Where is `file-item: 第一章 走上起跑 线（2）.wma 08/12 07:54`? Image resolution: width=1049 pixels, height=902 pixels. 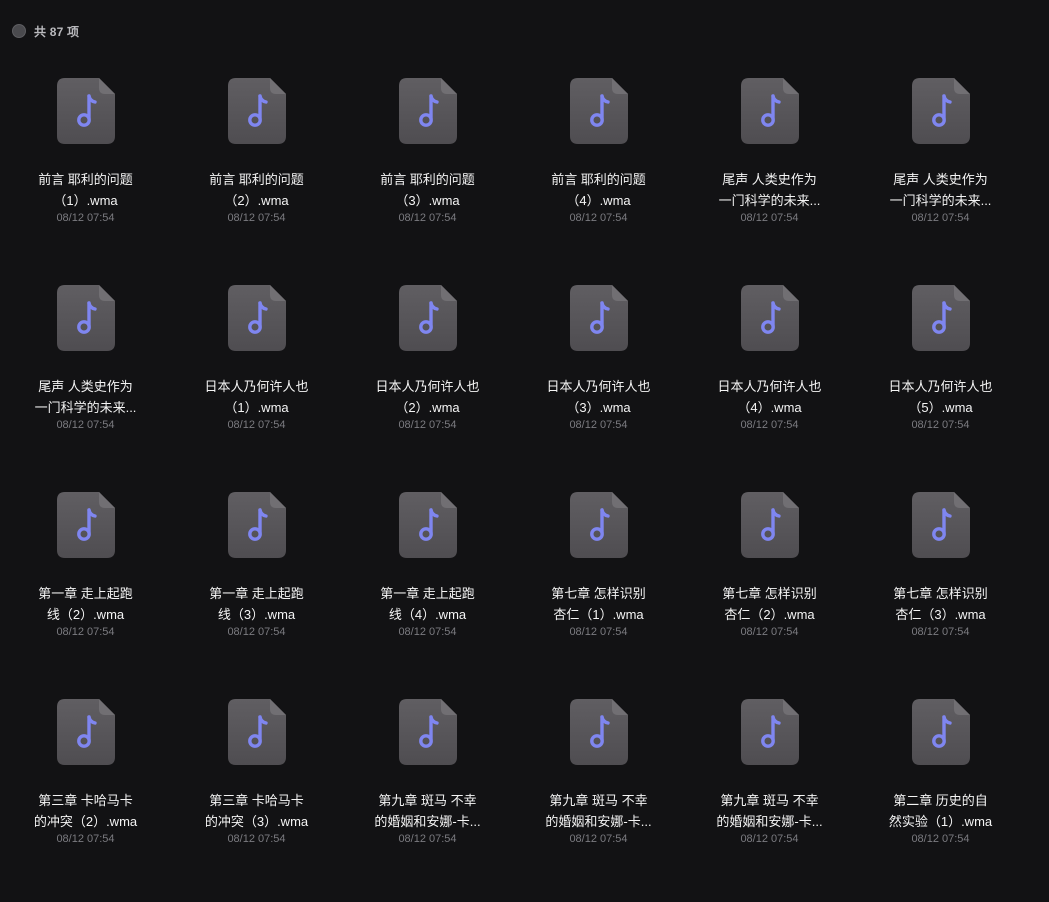 file-item: 第一章 走上起跑 线（2）.wma 08/12 07:54 is located at coordinates (85, 591).